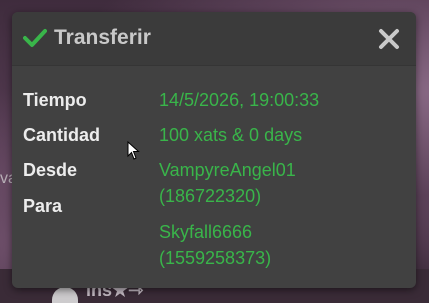  Describe the element at coordinates (50, 170) in the screenshot. I see `label-desde: Desde` at that location.